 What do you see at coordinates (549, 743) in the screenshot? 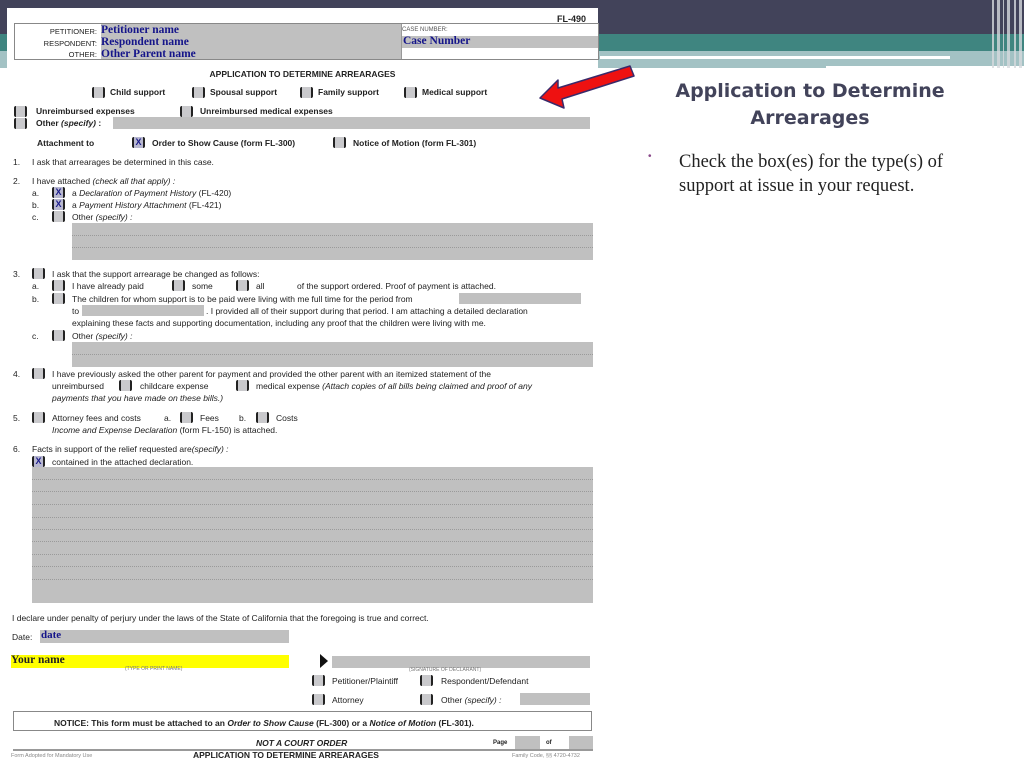
I see `of-label: of` at bounding box center [549, 743].